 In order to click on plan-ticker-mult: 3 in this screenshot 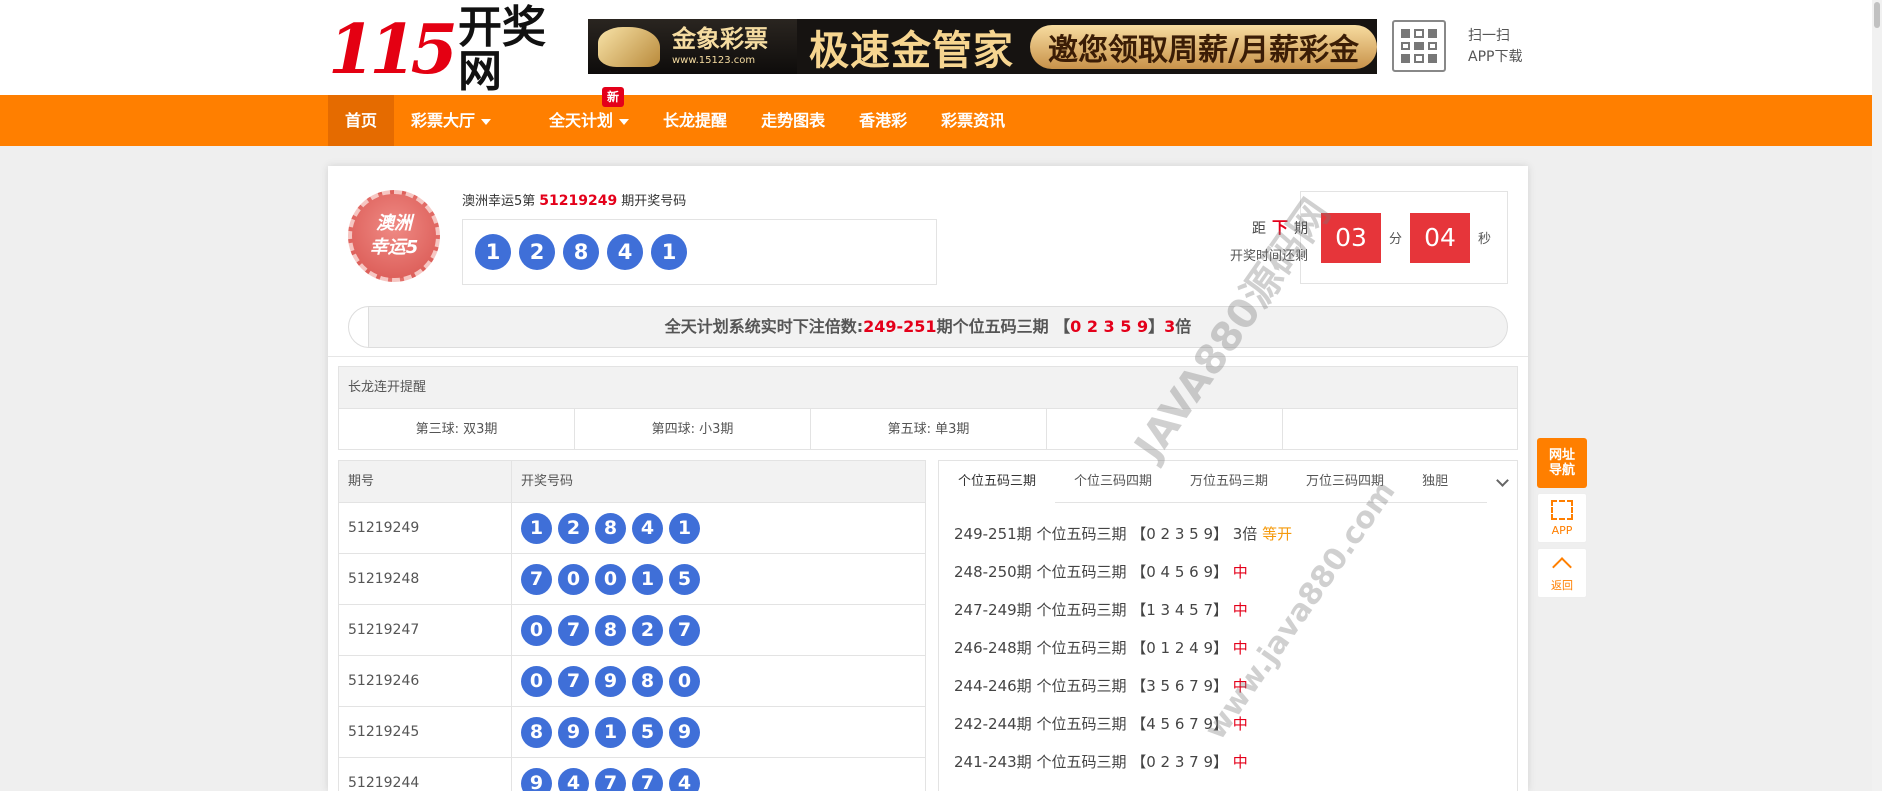, I will do `click(1170, 326)`.